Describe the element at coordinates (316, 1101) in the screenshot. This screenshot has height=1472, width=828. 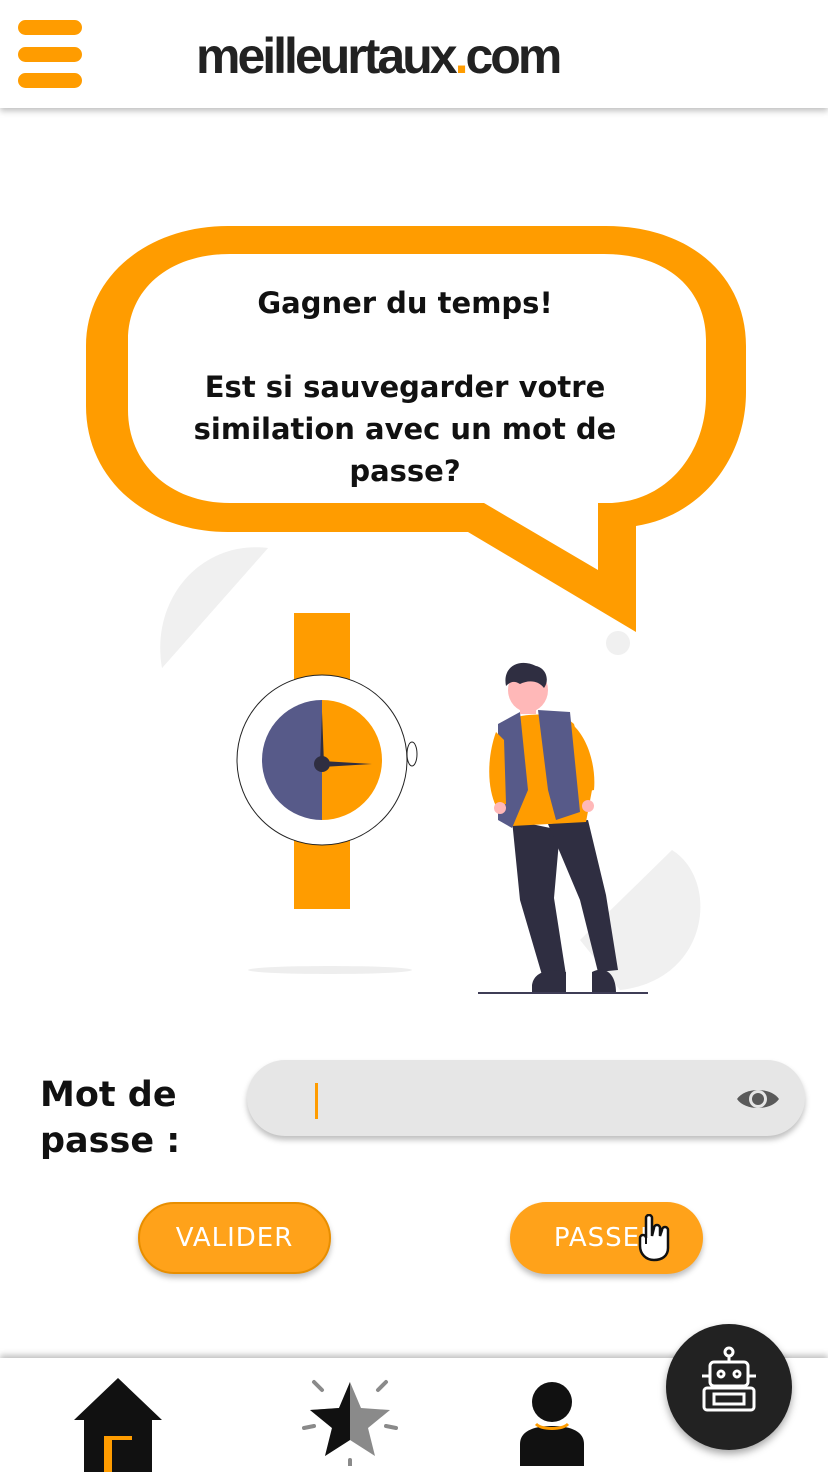
I see `text-cursor` at that location.